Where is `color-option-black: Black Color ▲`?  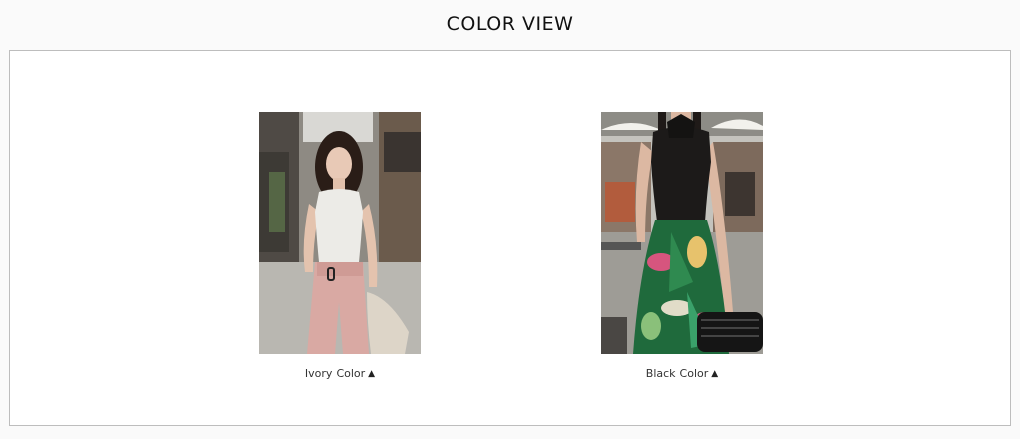 color-option-black: Black Color ▲ is located at coordinates (682, 246).